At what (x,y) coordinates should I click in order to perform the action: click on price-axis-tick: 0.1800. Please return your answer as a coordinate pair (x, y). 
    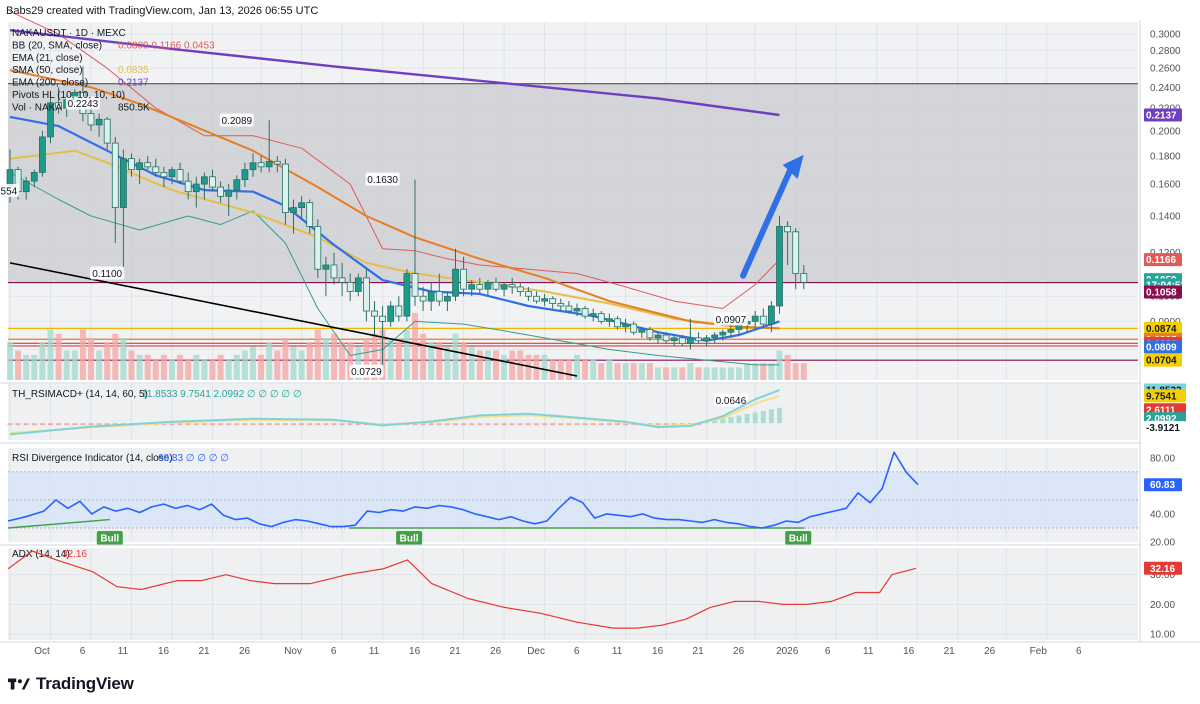
    Looking at the image, I should click on (1165, 156).